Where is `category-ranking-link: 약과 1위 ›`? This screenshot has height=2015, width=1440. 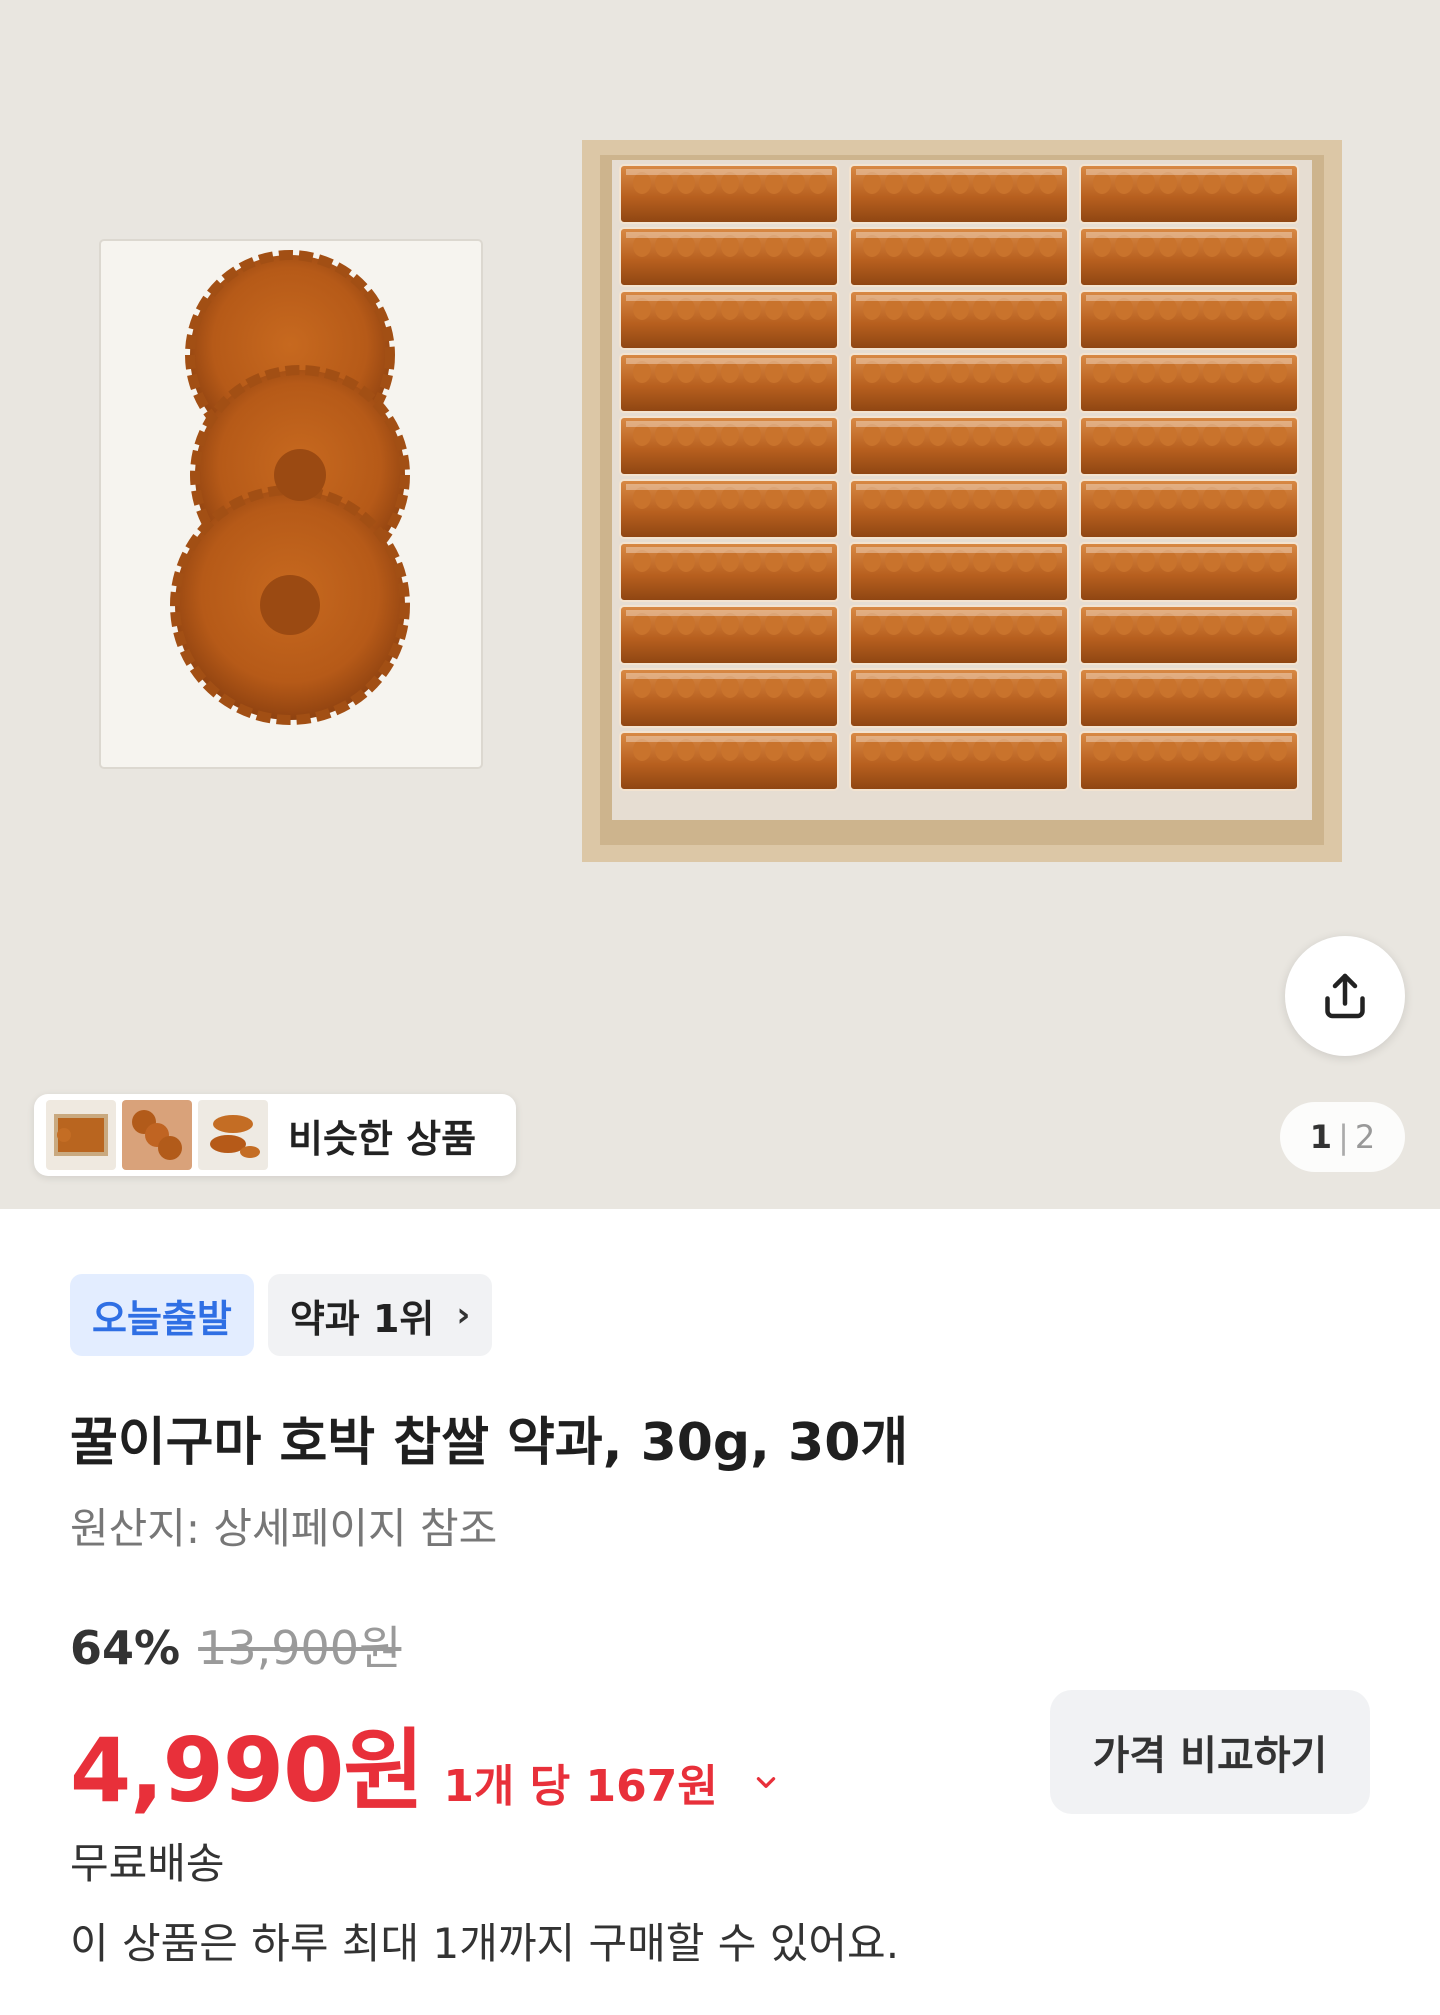
category-ranking-link: 약과 1위 › is located at coordinates (380, 1315).